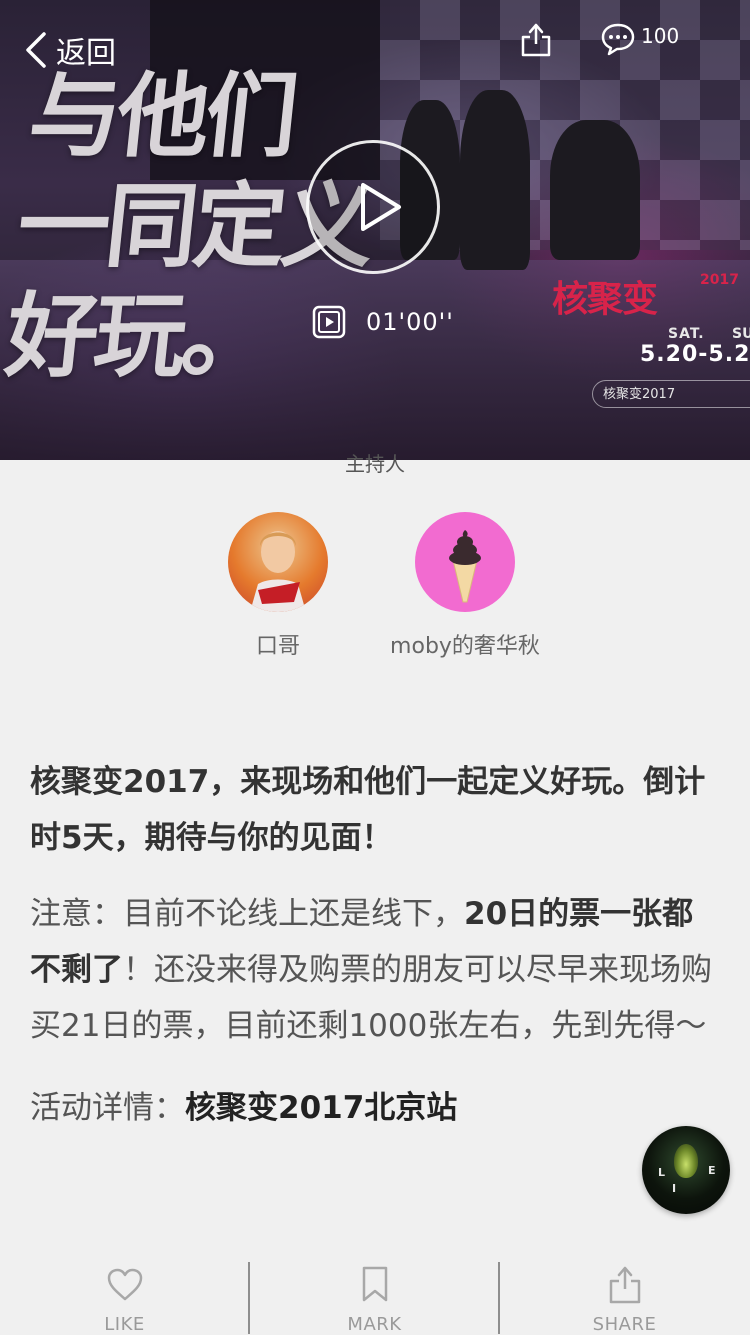 This screenshot has width=750, height=1335. Describe the element at coordinates (465, 646) in the screenshot. I see `host-name: moby的奢华秋` at that location.